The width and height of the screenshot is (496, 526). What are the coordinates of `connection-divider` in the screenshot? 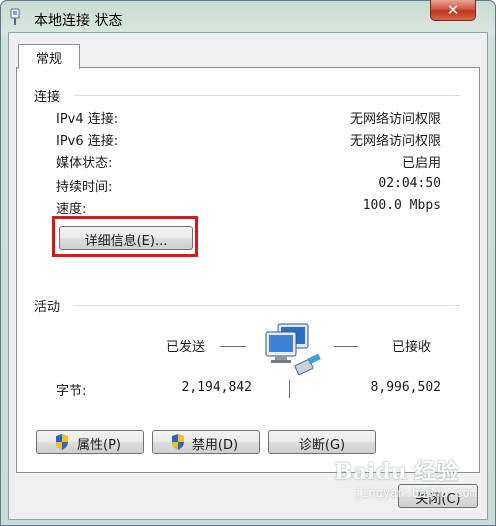 It's located at (267, 95).